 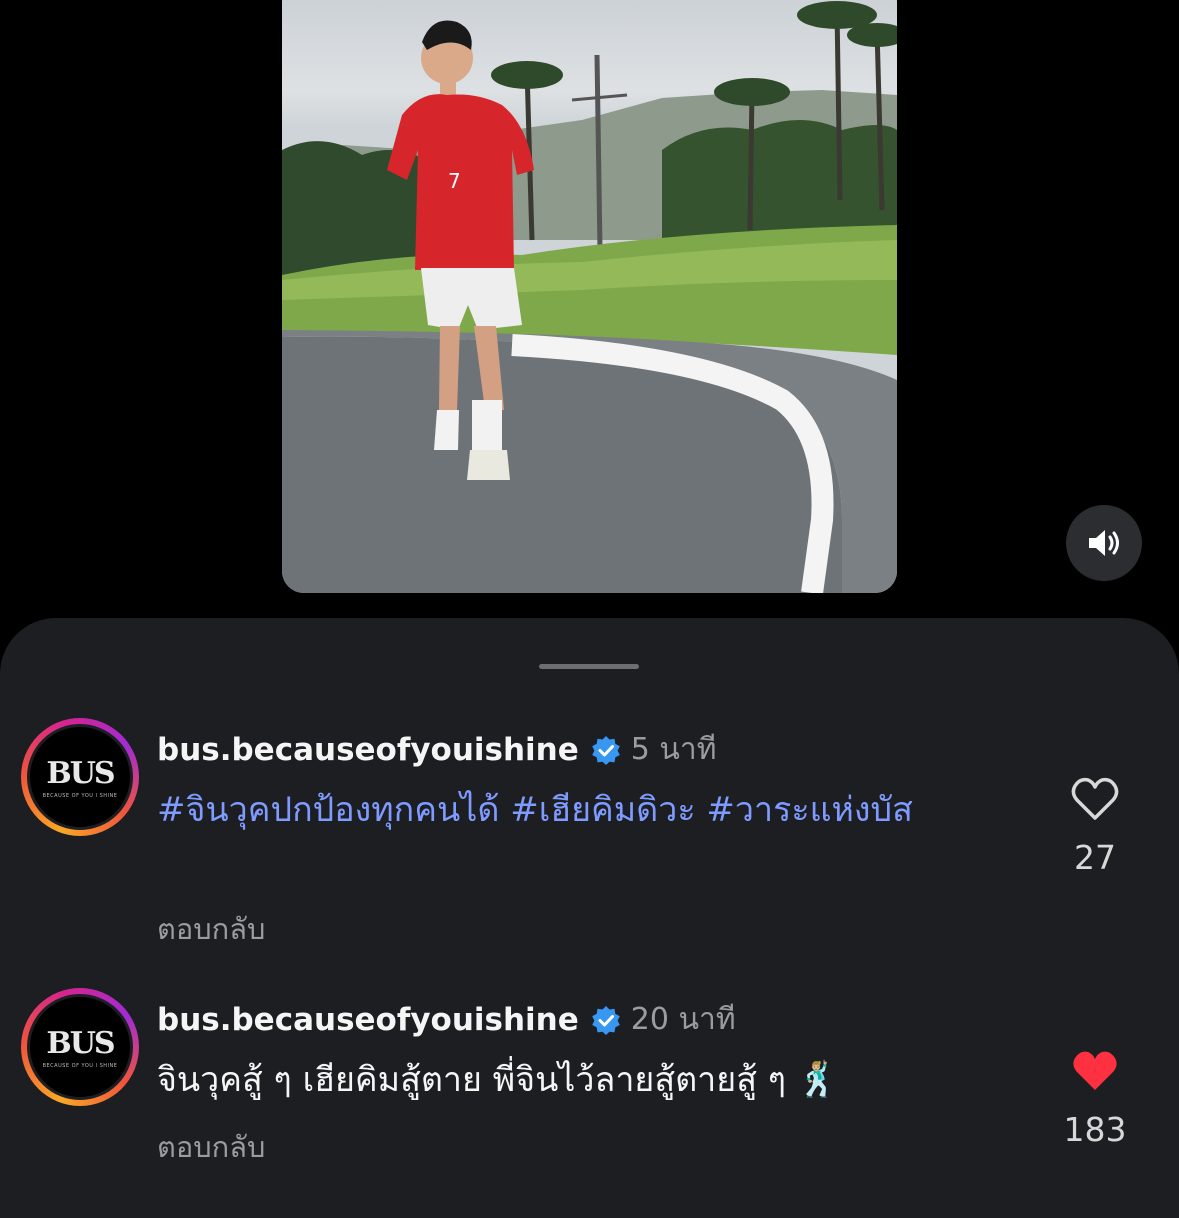 I want to click on comment-header: bus.becauseofyouishine 5 นาที, so click(x=437, y=749).